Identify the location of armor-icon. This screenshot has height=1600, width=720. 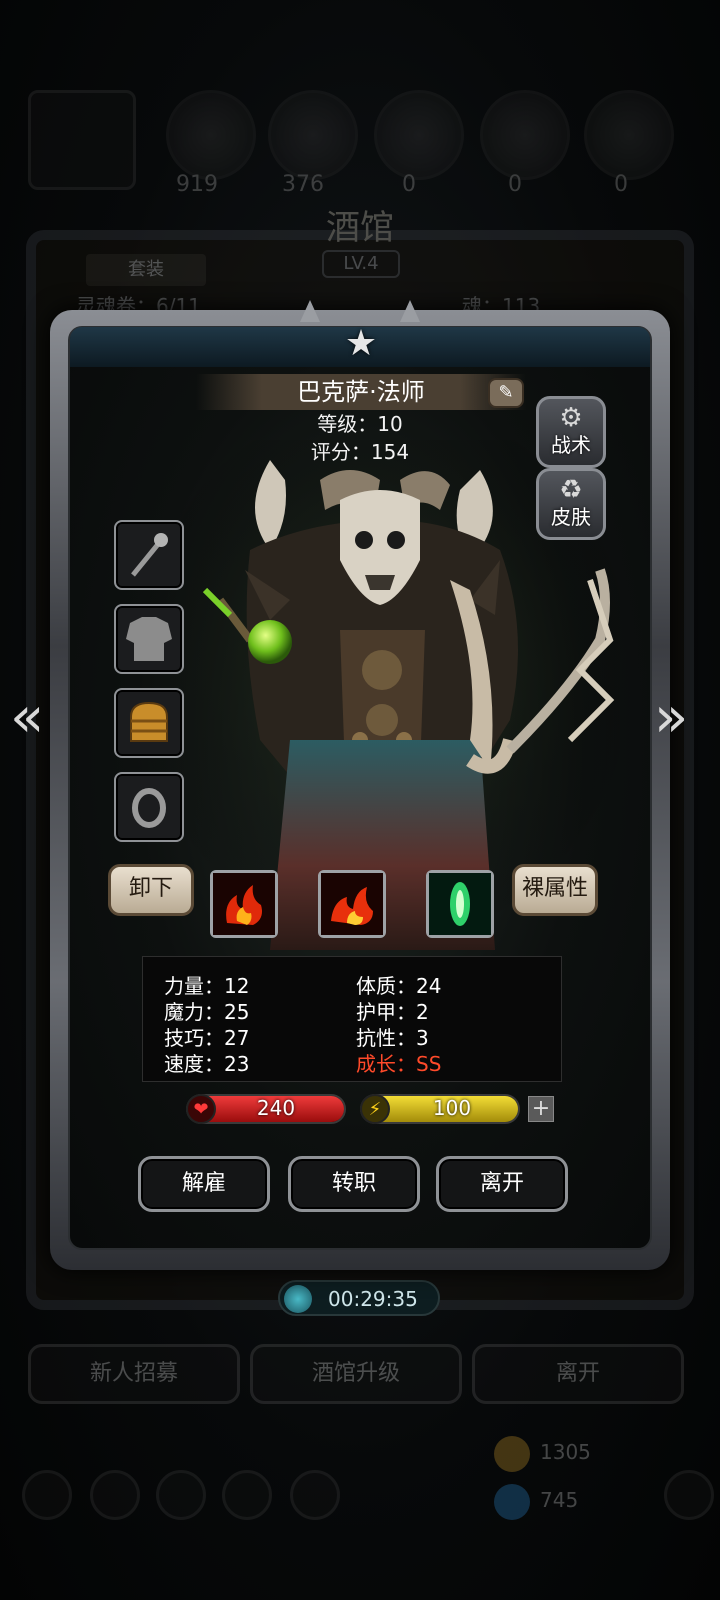
(149, 639).